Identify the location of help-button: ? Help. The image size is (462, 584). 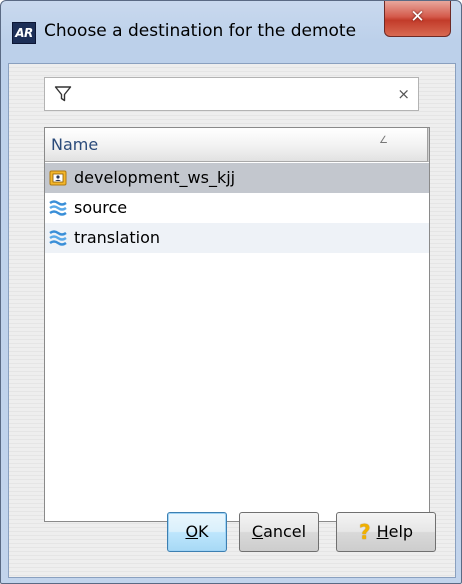
(386, 532).